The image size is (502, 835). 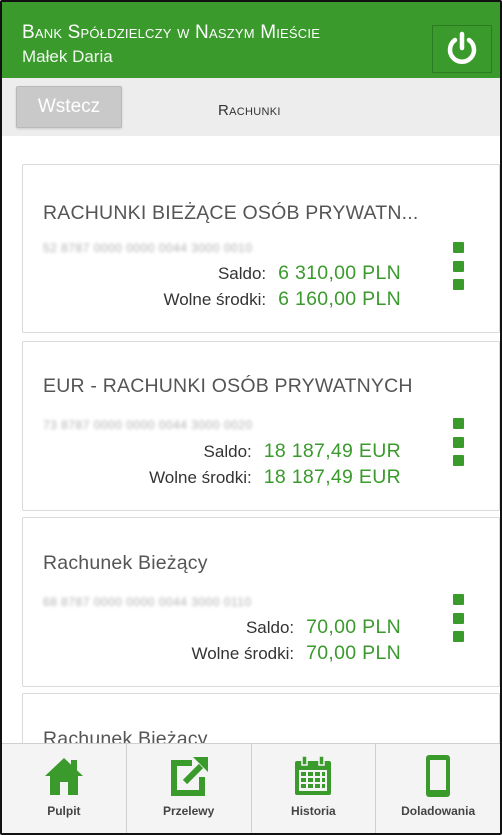 I want to click on available-funds-value: 18 187,49 EUR, so click(x=332, y=477).